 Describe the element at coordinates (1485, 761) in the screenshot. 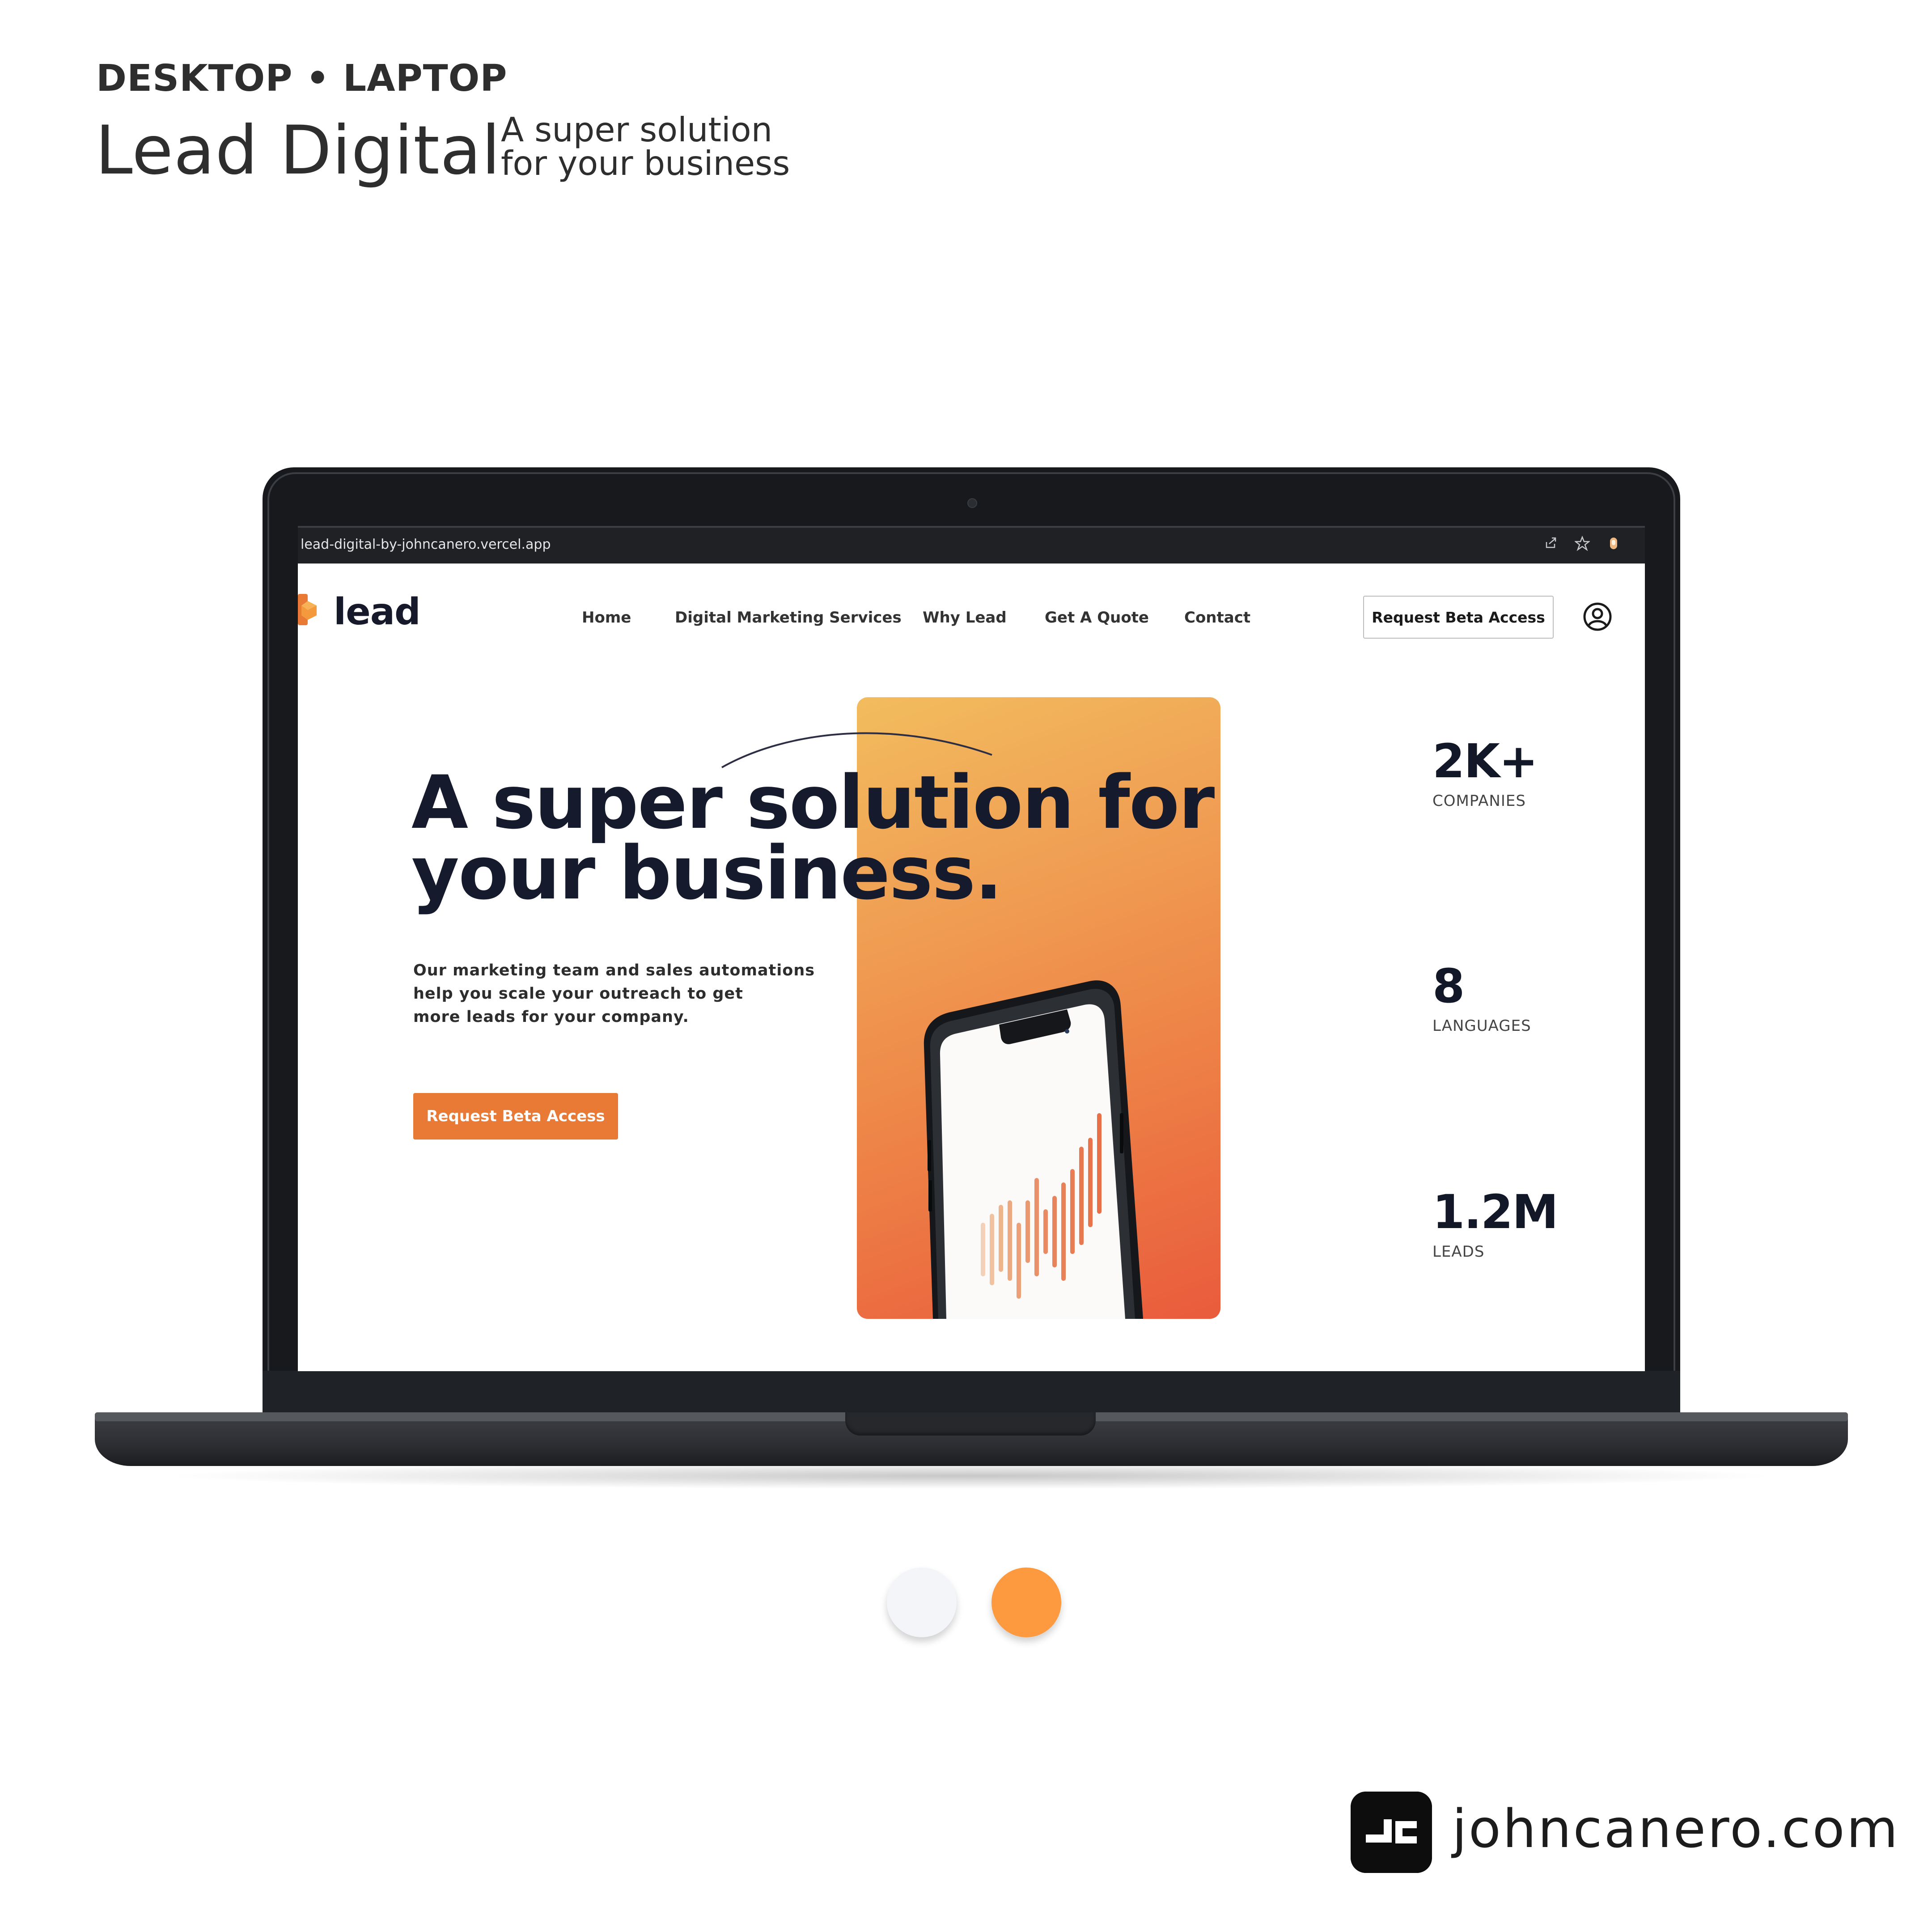

I see `stat-value: 2K+` at that location.